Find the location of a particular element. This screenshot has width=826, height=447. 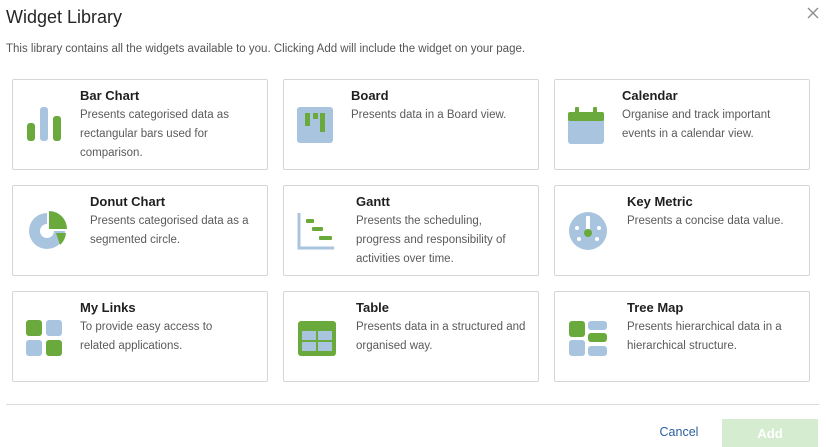

widget-name: Calendar is located at coordinates (650, 95).